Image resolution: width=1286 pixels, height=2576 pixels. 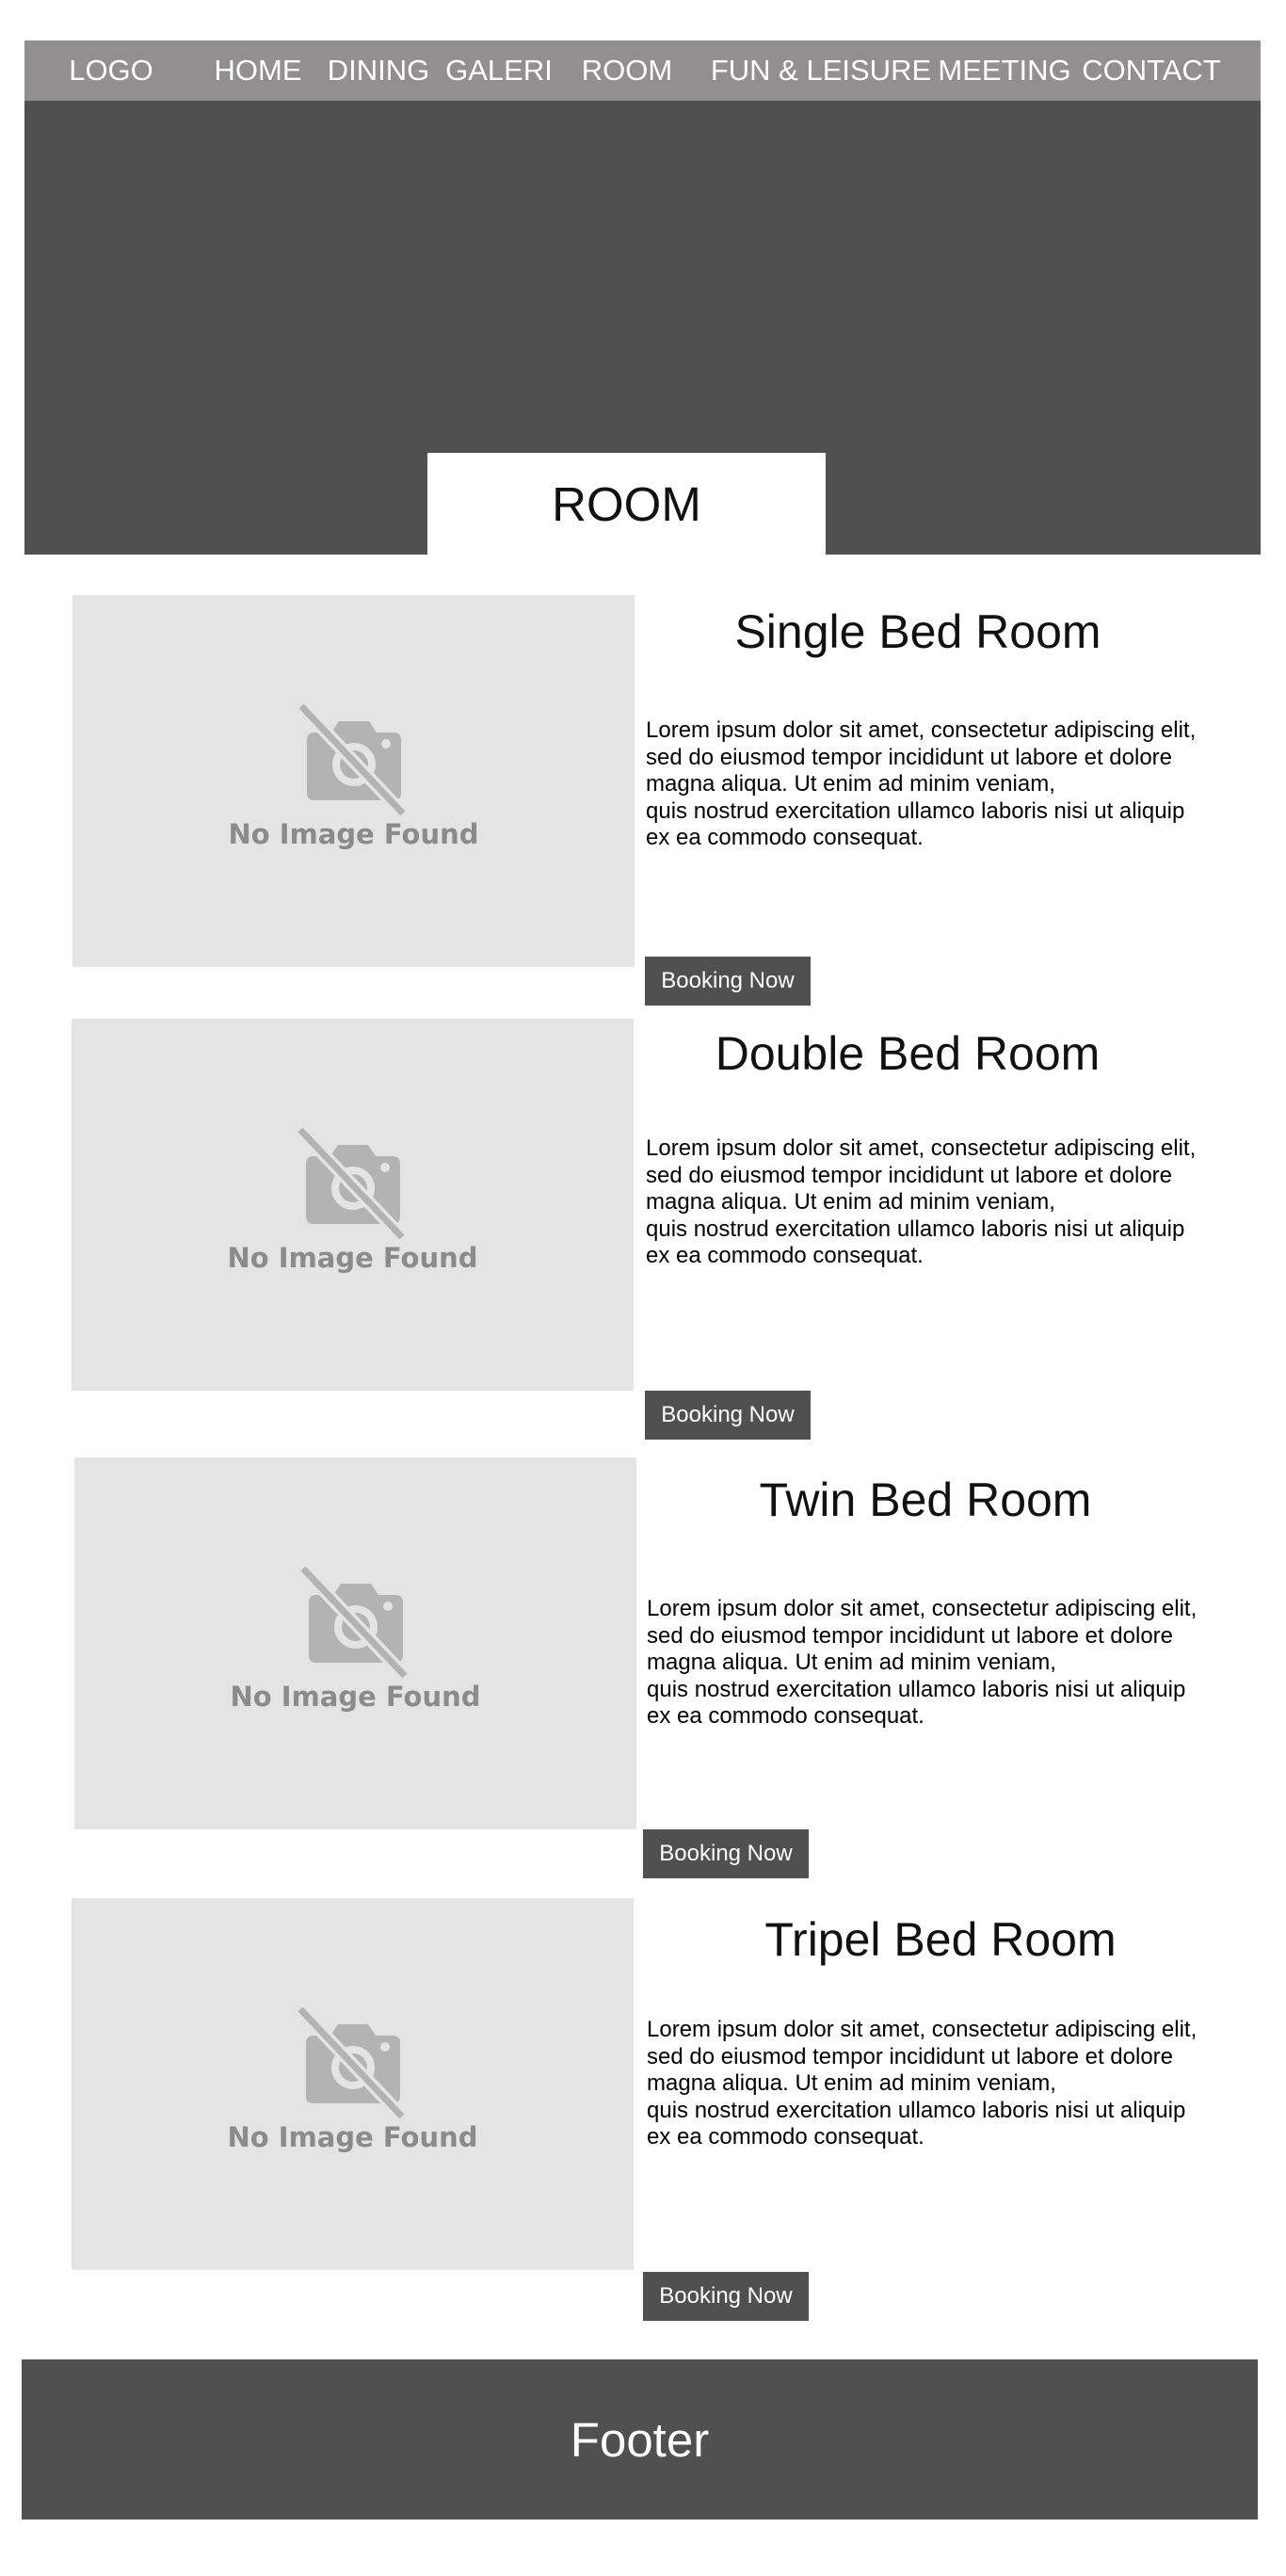 I want to click on logo: LOGO, so click(x=111, y=70).